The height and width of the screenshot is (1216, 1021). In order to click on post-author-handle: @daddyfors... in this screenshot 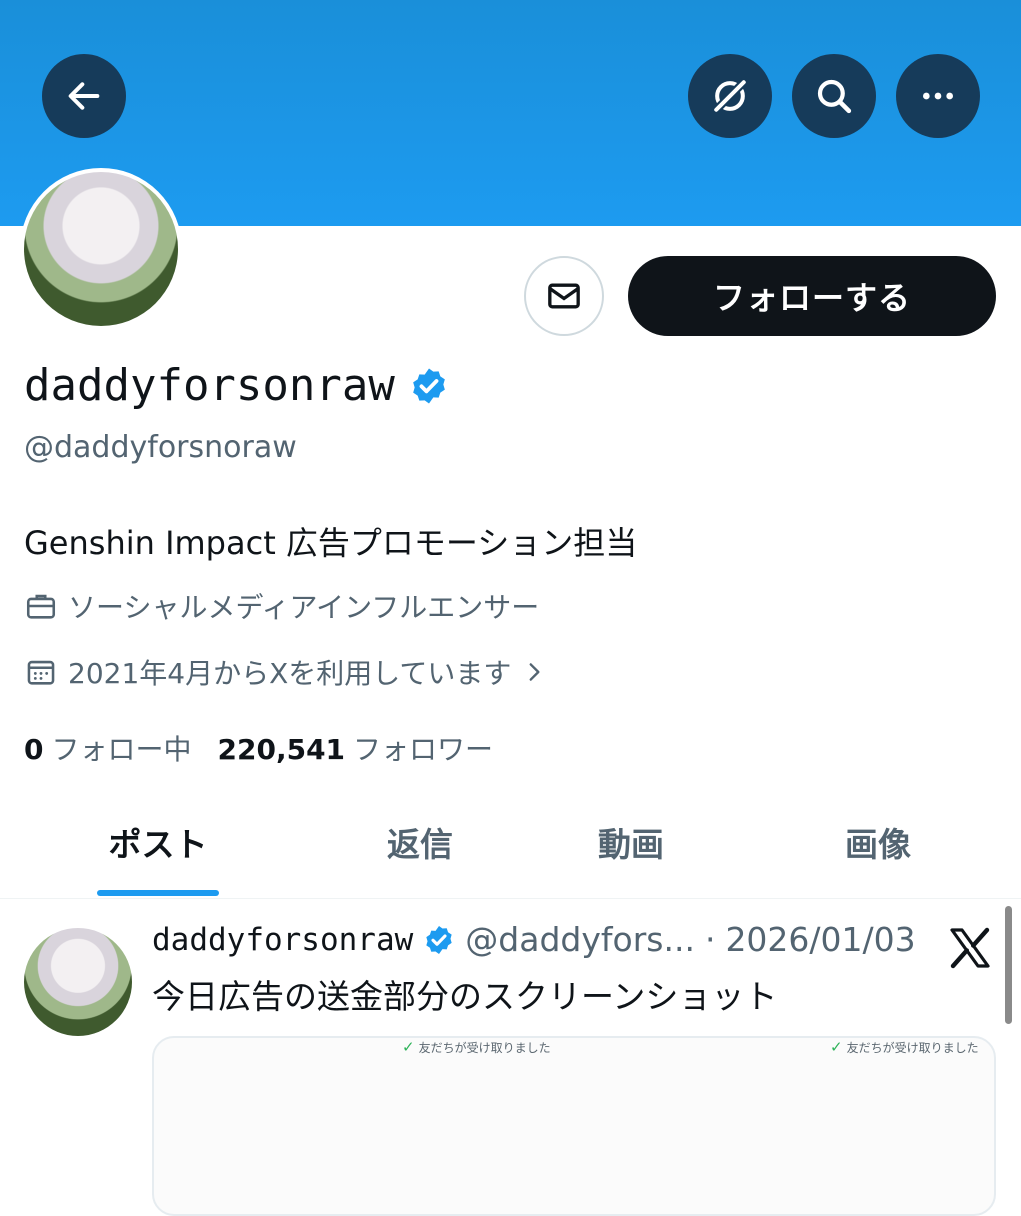, I will do `click(580, 939)`.